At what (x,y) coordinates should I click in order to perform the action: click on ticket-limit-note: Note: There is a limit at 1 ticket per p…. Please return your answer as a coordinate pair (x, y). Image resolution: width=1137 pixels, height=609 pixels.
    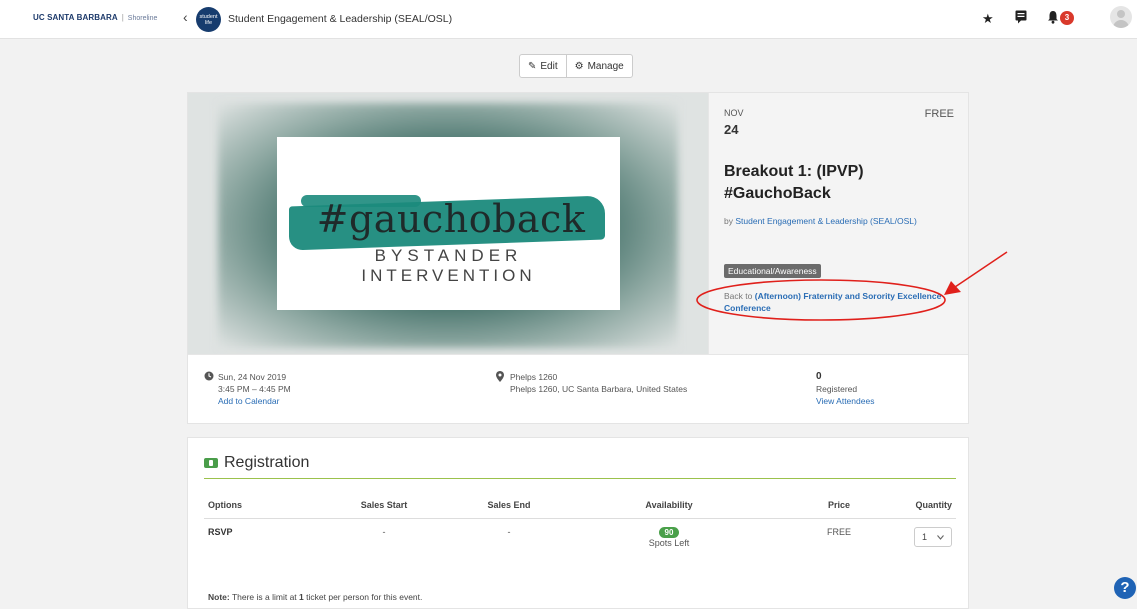
    Looking at the image, I should click on (315, 597).